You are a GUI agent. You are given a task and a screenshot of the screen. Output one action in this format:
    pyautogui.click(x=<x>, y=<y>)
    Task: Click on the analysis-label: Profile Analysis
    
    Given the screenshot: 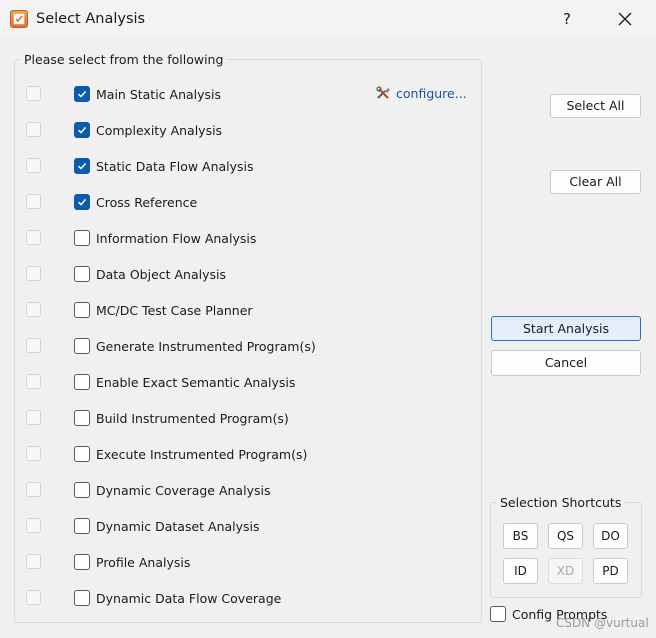 What is the action you would take?
    pyautogui.click(x=143, y=562)
    